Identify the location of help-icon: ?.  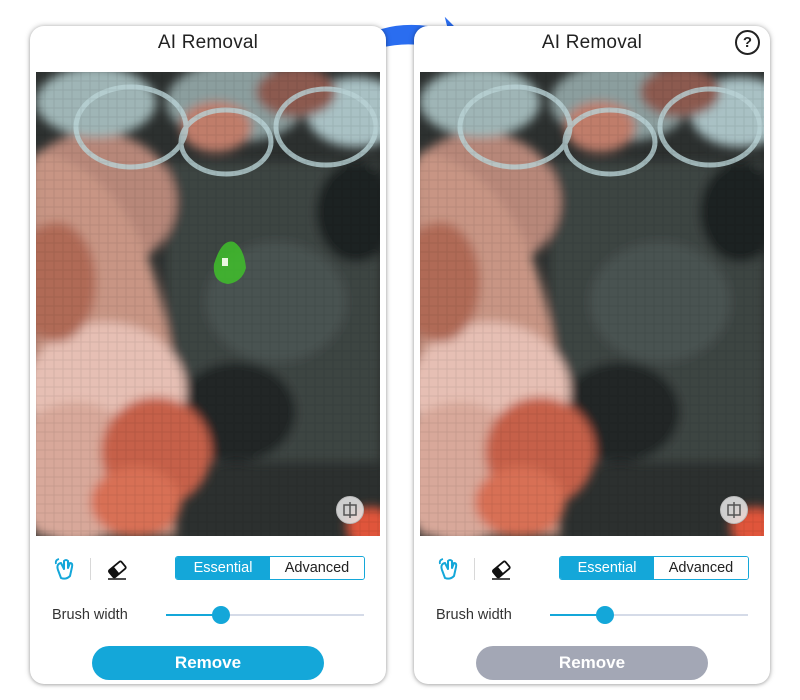
(747, 42).